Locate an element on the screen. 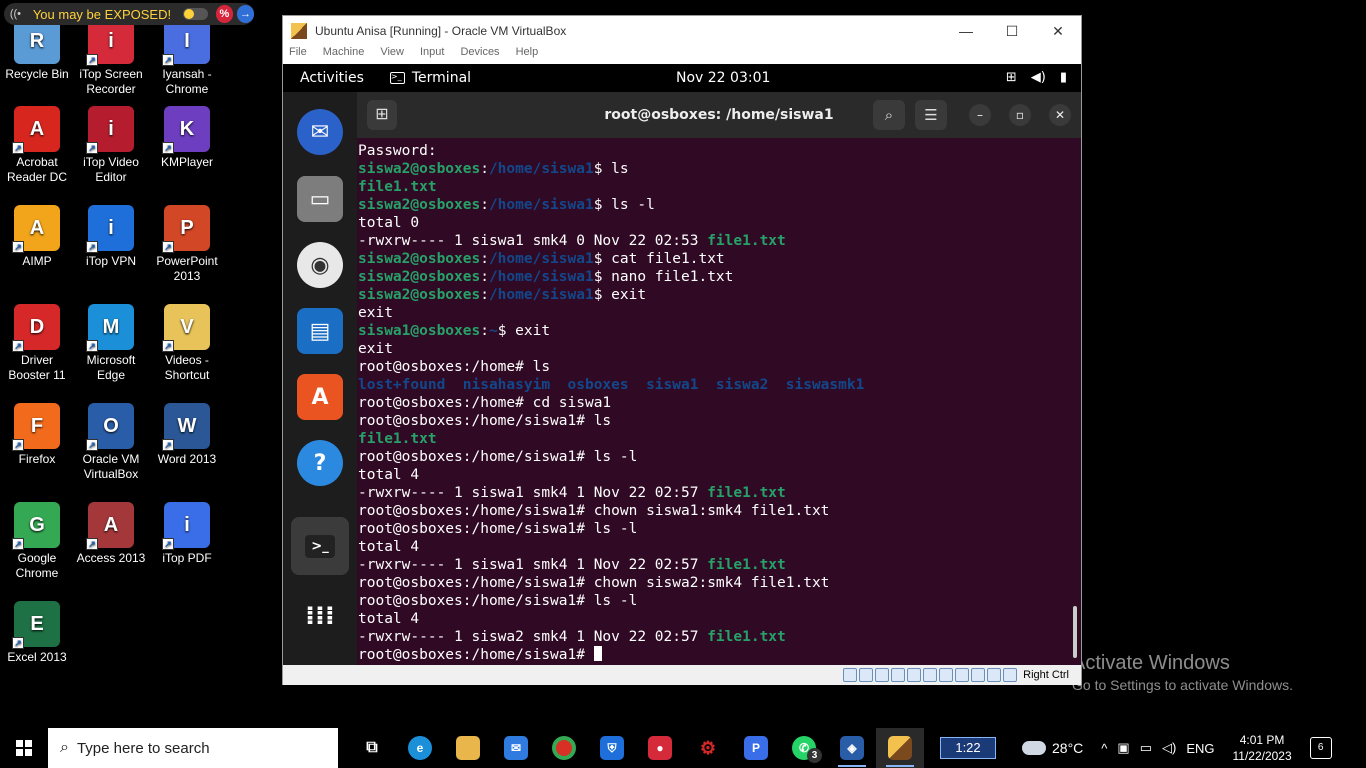 This screenshot has width=1366, height=768. terminal-text: : is located at coordinates (484, 277).